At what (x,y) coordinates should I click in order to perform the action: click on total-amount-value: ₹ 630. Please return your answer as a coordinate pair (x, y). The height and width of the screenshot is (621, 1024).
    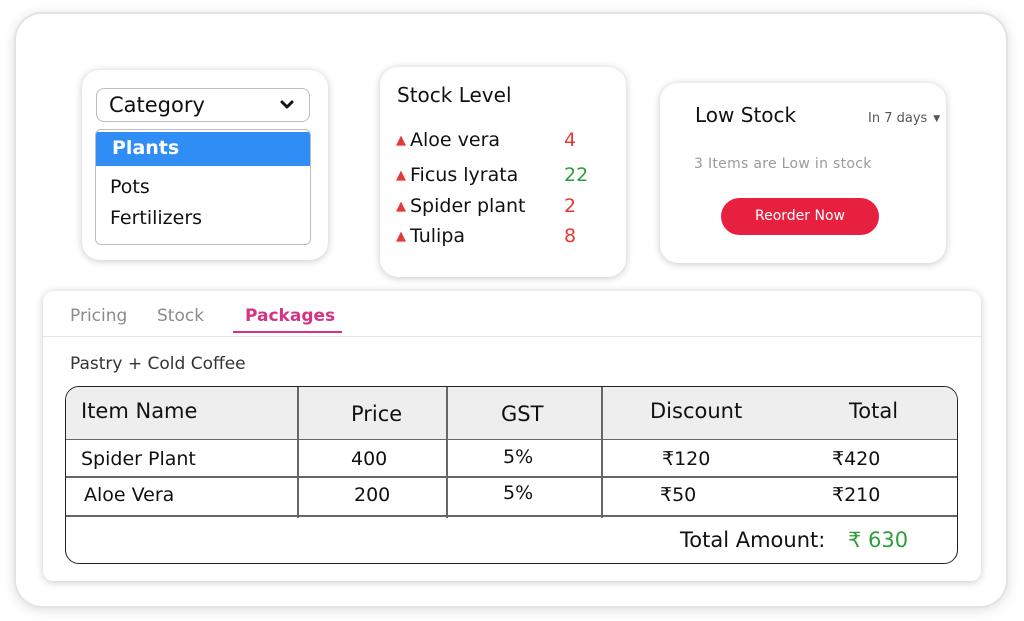
    Looking at the image, I should click on (878, 540).